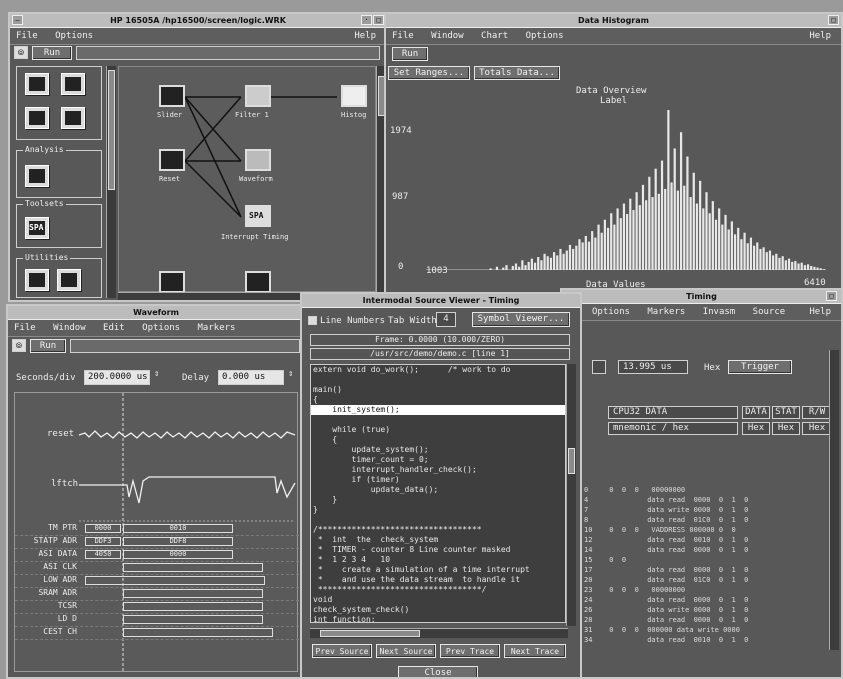 The width and height of the screenshot is (843, 679). Describe the element at coordinates (494, 36) in the screenshot. I see `hist-menu-chart: Chart` at that location.